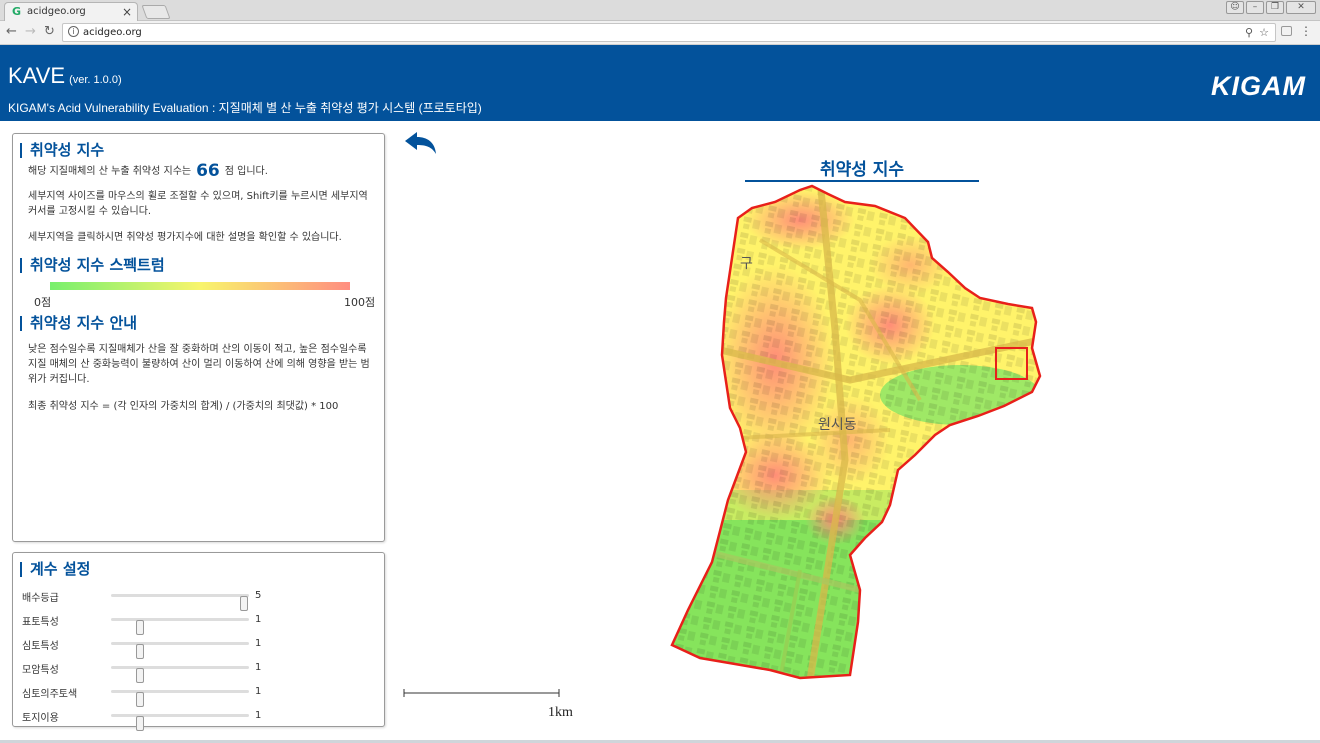 The width and height of the screenshot is (1320, 743). I want to click on close-window-button: ✕, so click(1301, 7).